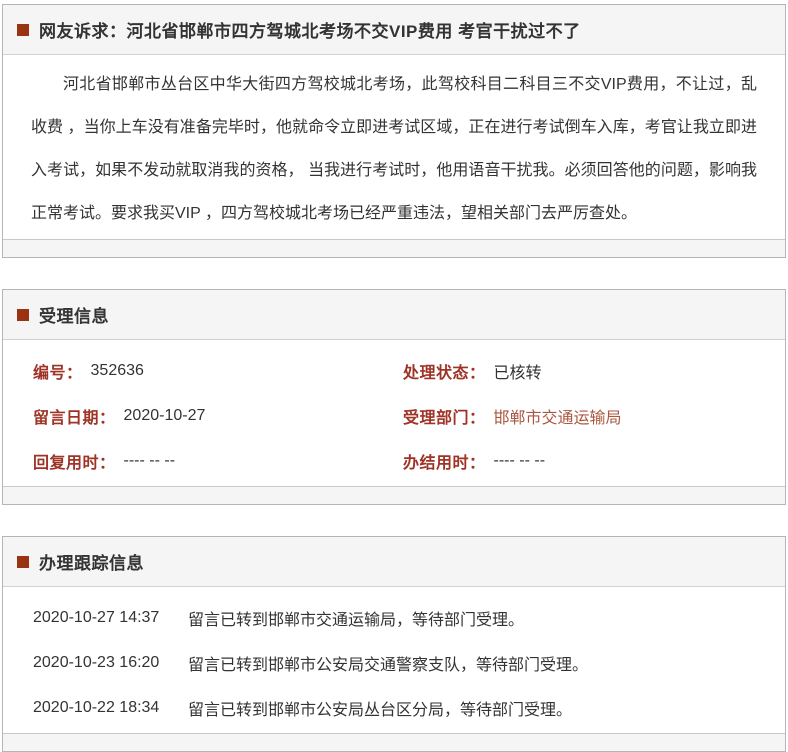  I want to click on field-case-number: 编号： 352636, so click(218, 370).